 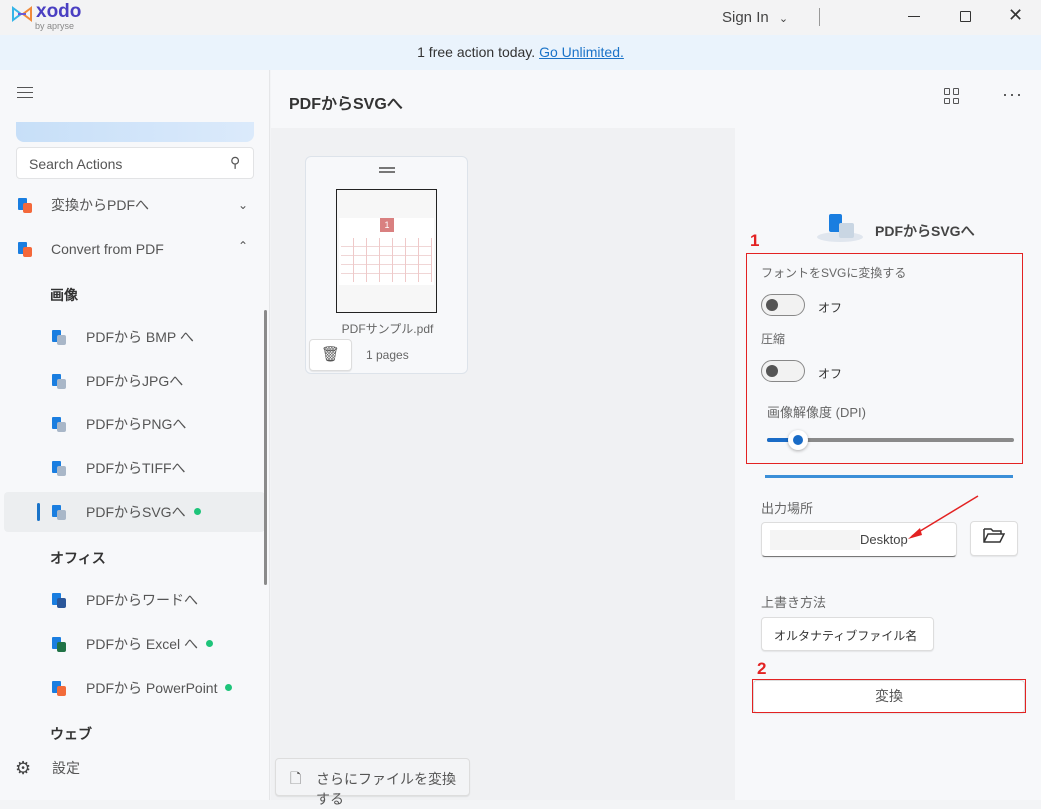 I want to click on group-label: 変換からPDFへ, so click(x=100, y=205).